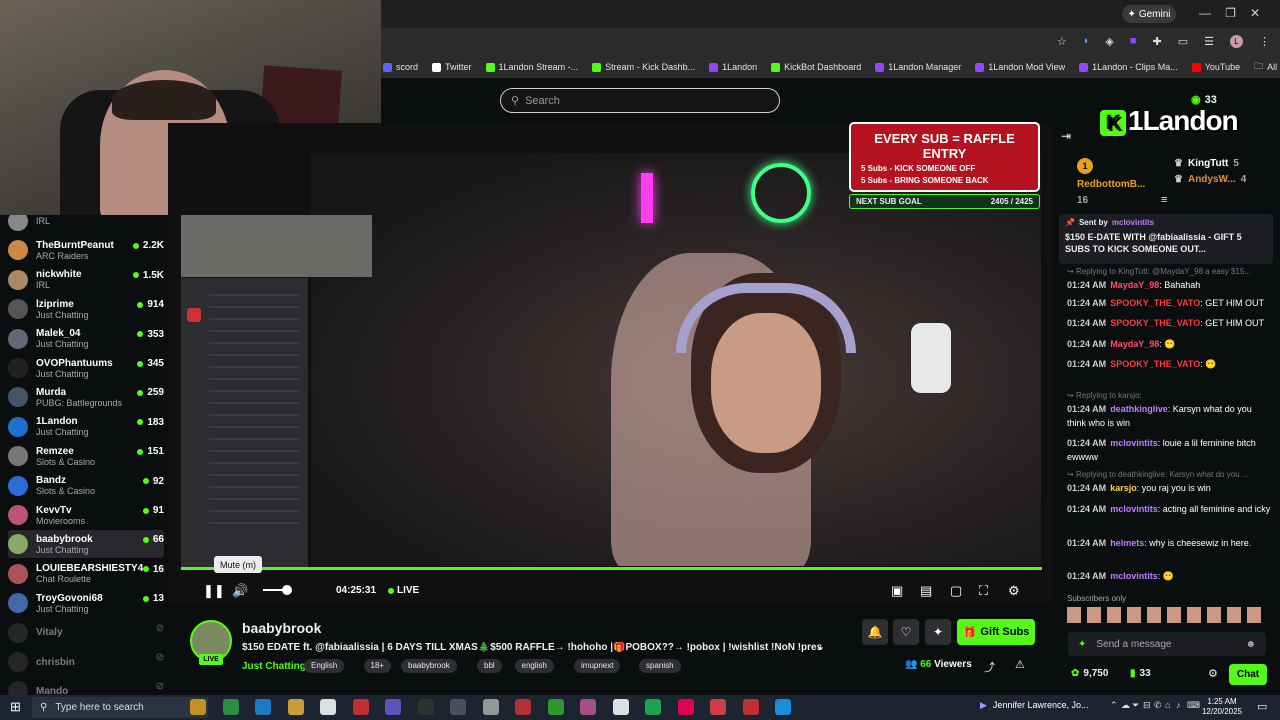 This screenshot has height=720, width=1280. Describe the element at coordinates (1123, 488) in the screenshot. I see `chat-username: karsjo` at that location.